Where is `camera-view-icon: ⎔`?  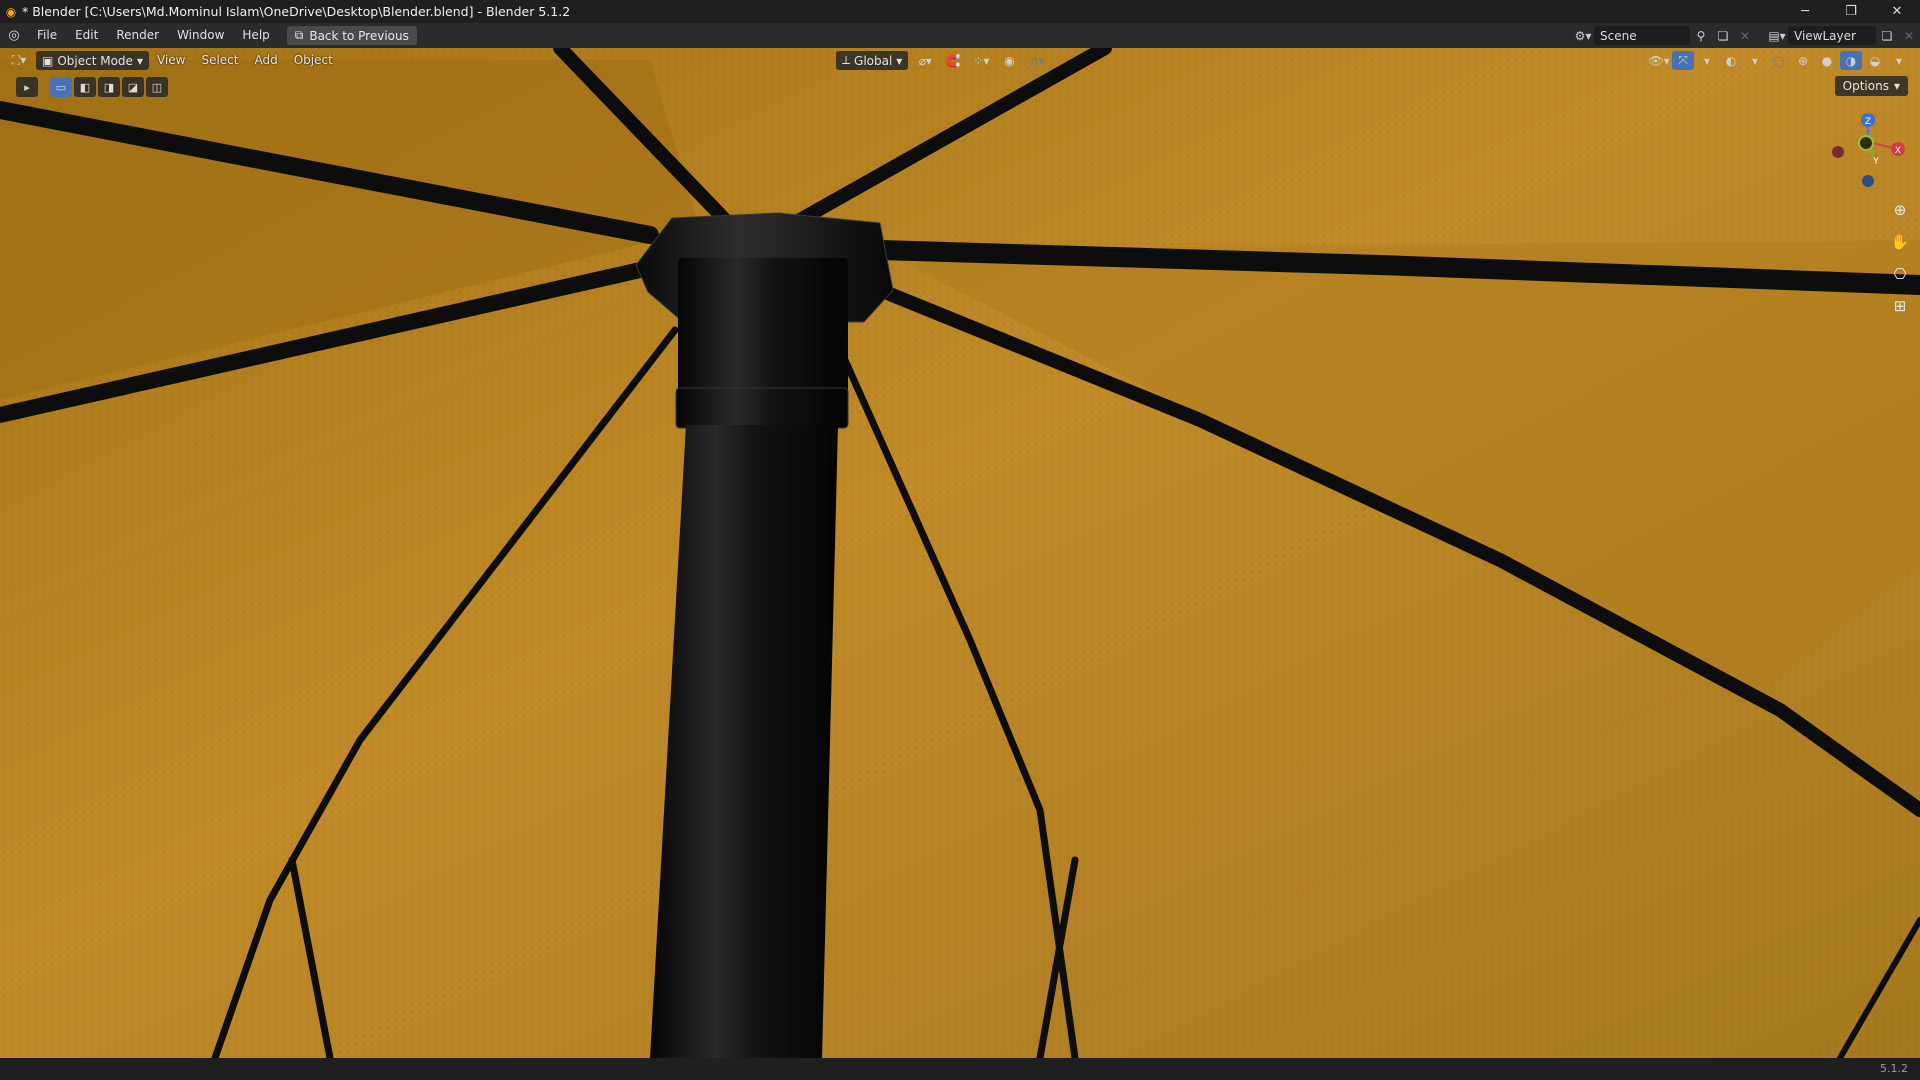
camera-view-icon: ⎔ is located at coordinates (1900, 274).